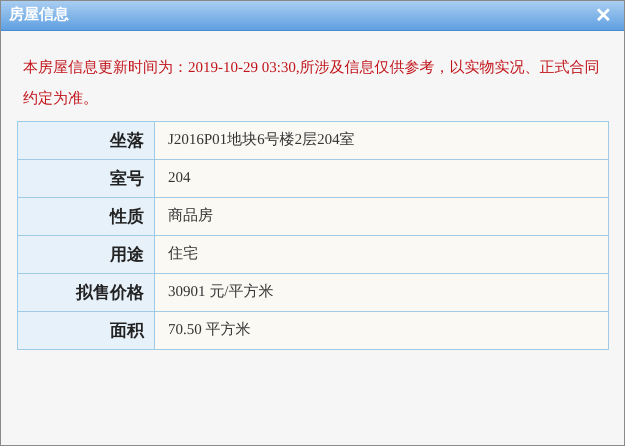 The image size is (625, 446). I want to click on field-value: 商品房, so click(381, 217).